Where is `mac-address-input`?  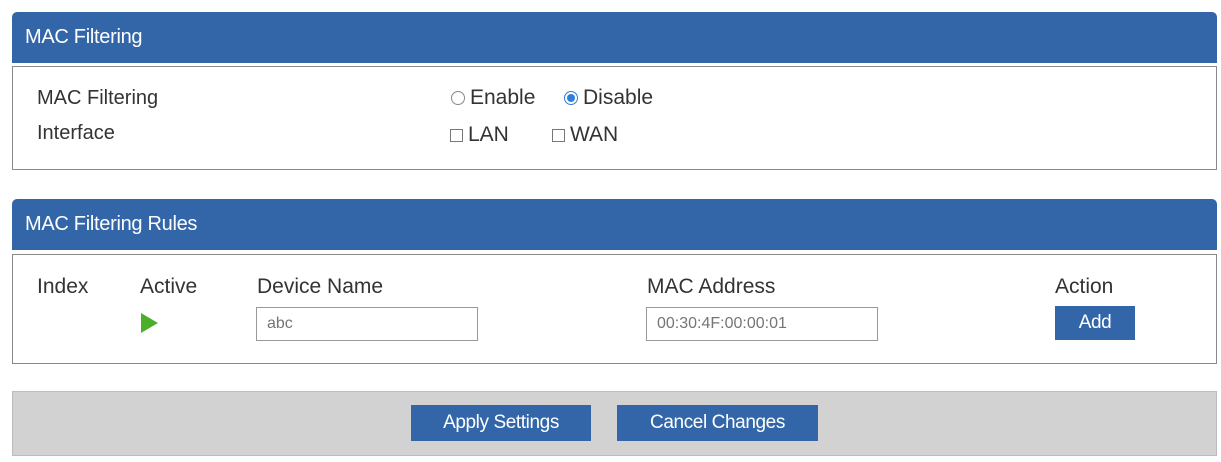
mac-address-input is located at coordinates (762, 324).